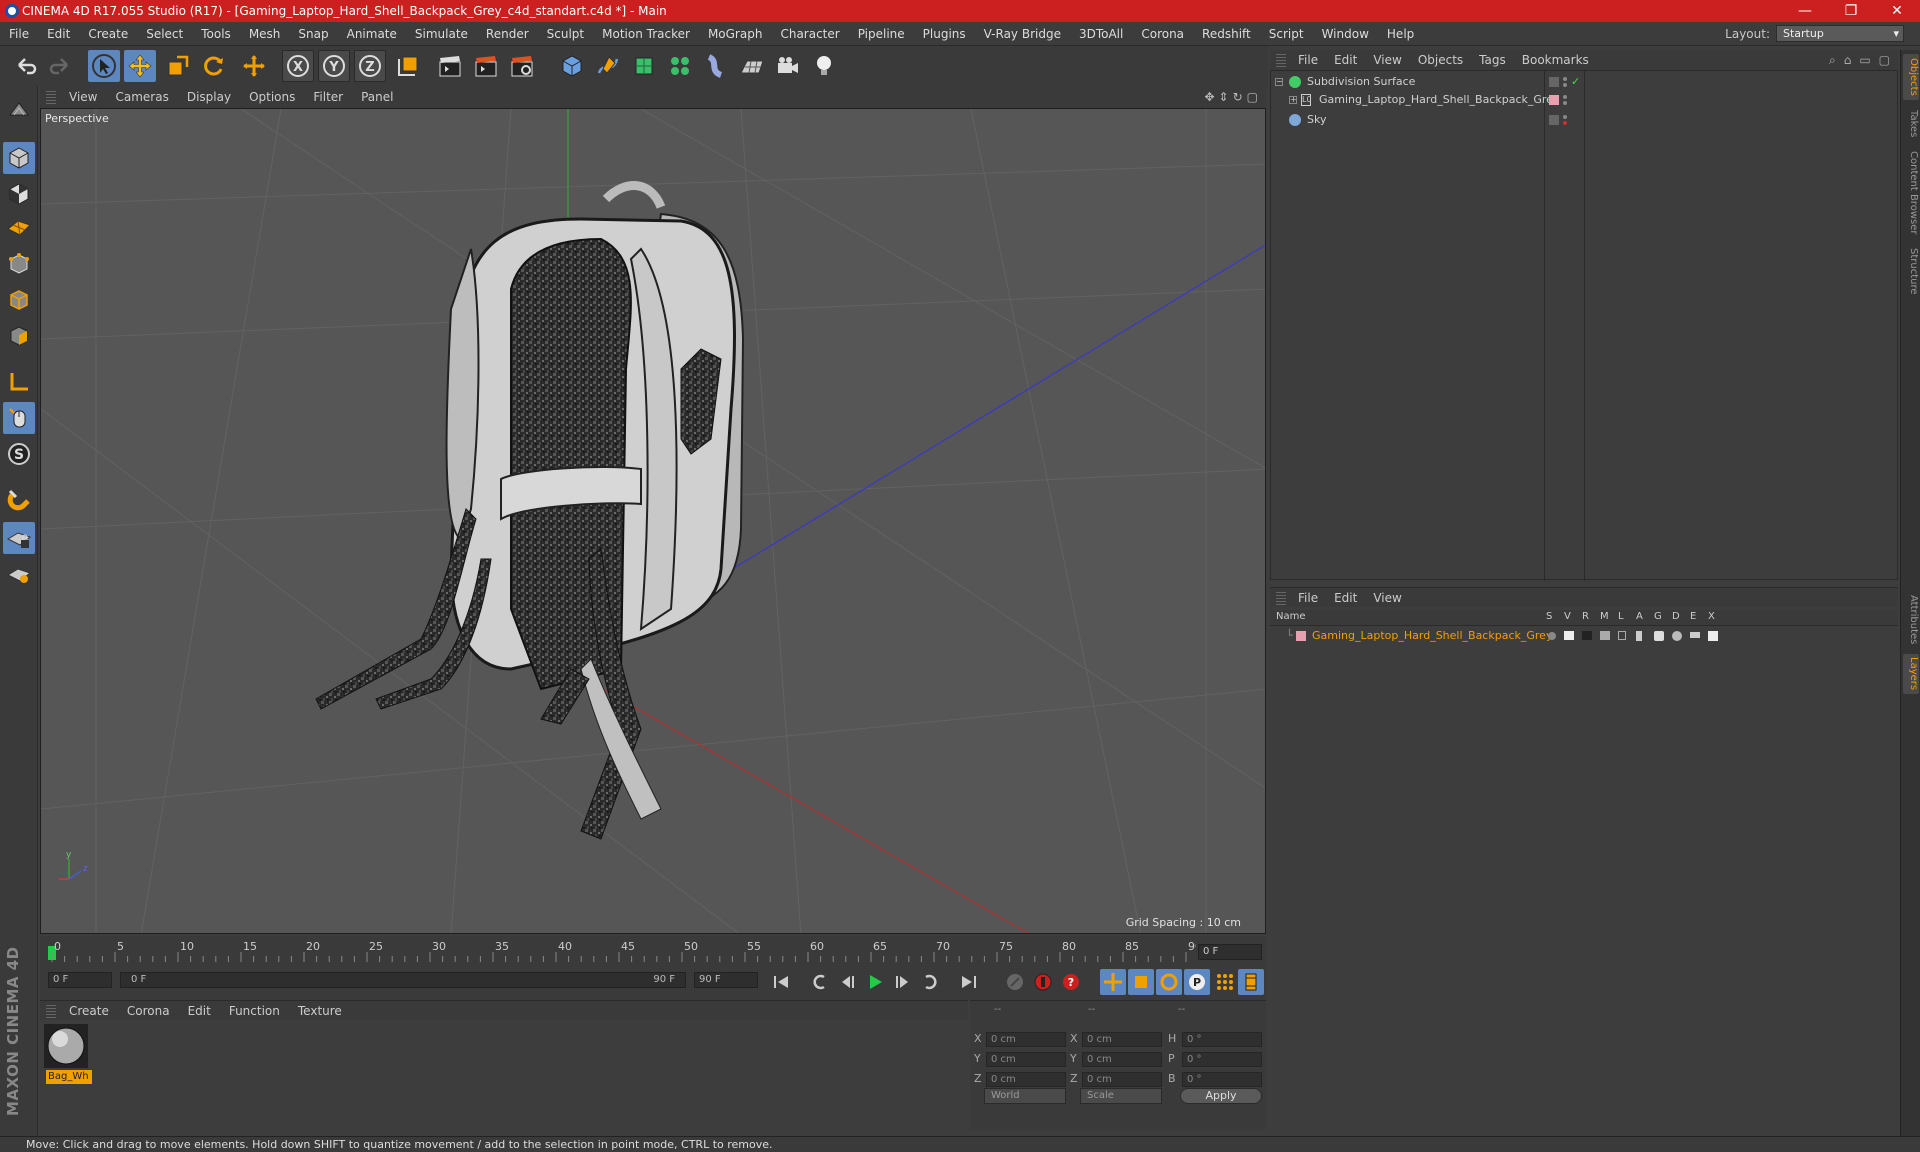 This screenshot has width=1920, height=1152. What do you see at coordinates (164, 34) in the screenshot?
I see `menu-select: Select` at bounding box center [164, 34].